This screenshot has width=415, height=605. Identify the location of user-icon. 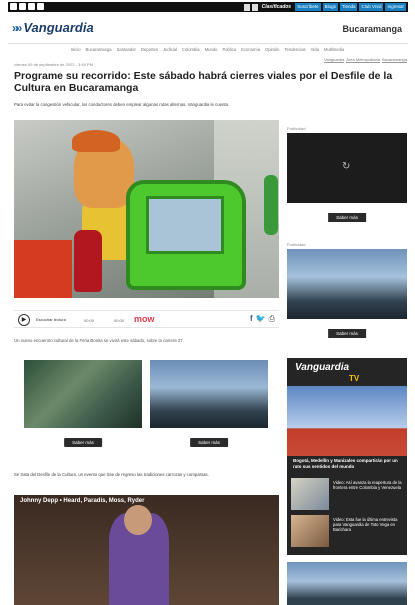
(246, 7).